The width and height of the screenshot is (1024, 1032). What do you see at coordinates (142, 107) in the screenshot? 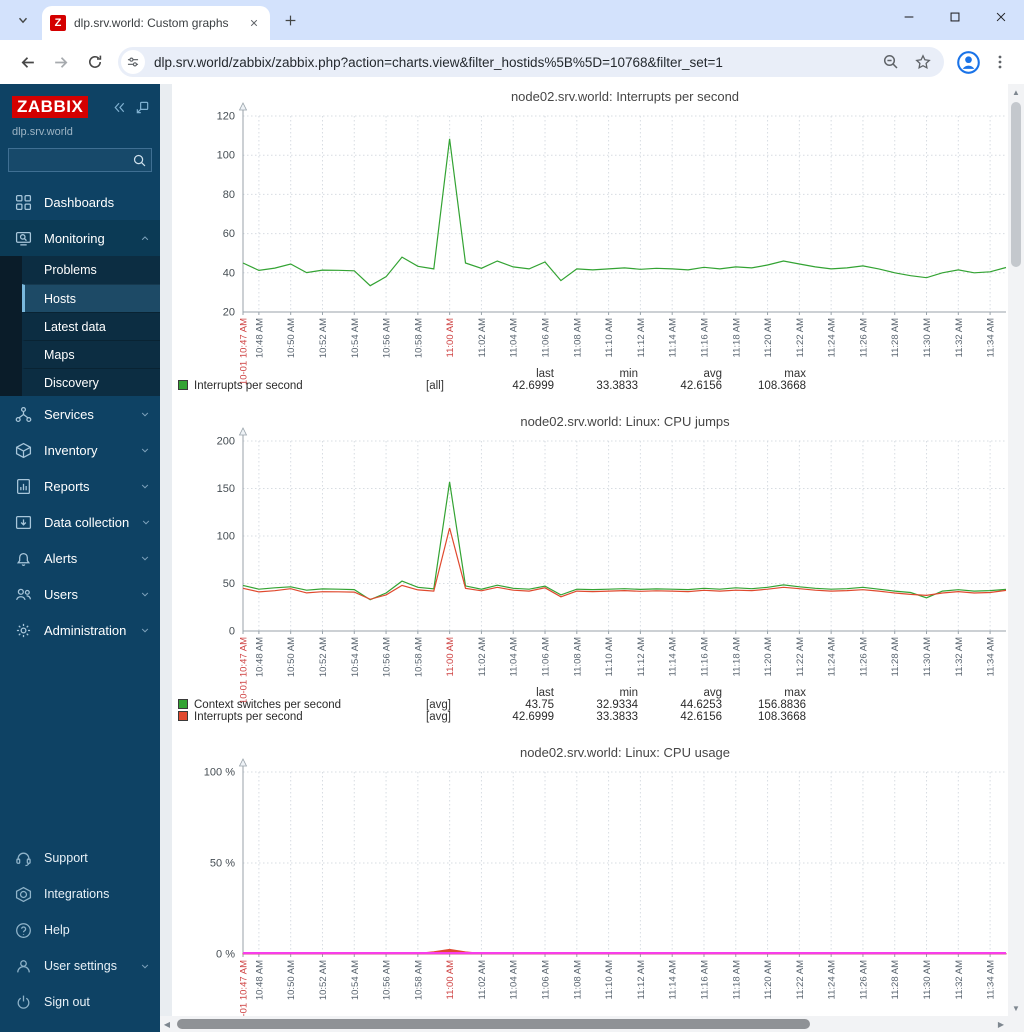
I see `undock-sidebar-icon` at bounding box center [142, 107].